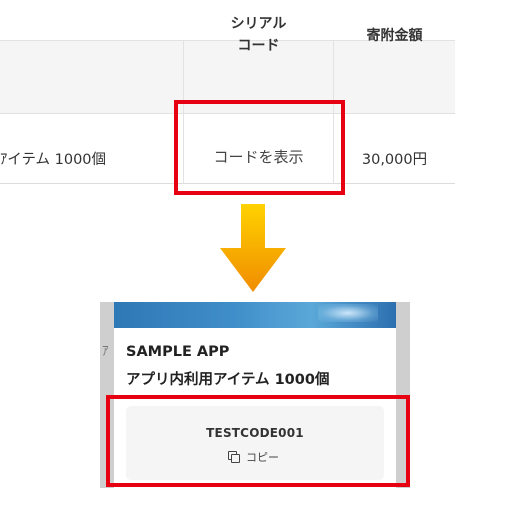  Describe the element at coordinates (394, 36) in the screenshot. I see `donation-amount-header: 寄附金額` at that location.